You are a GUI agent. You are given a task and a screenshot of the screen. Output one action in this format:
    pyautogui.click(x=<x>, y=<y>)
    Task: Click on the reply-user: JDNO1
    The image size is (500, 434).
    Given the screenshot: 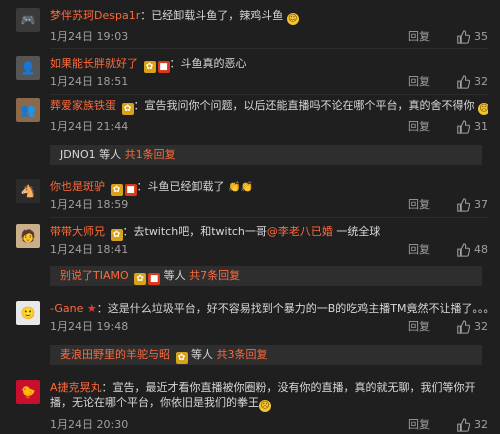 What is the action you would take?
    pyautogui.click(x=78, y=154)
    